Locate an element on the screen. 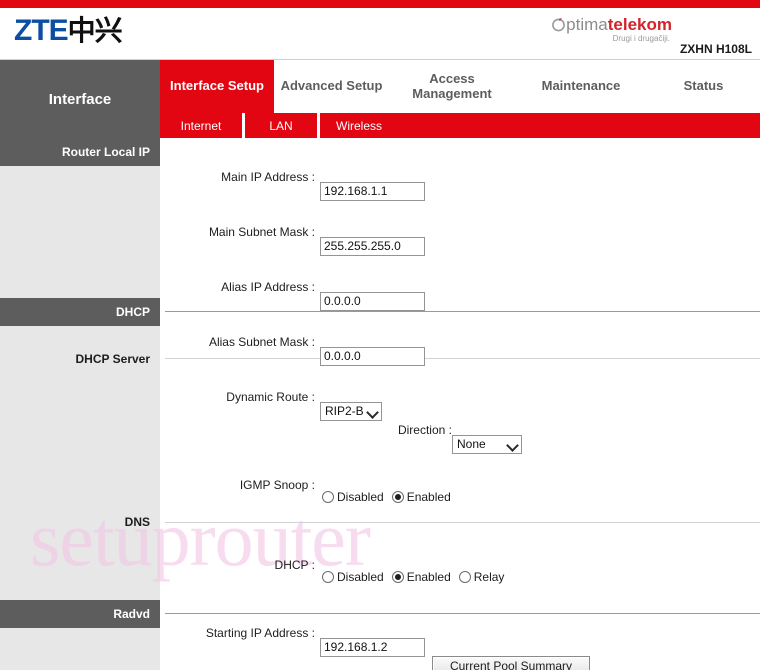 This screenshot has width=760, height=670. tab-status: Status is located at coordinates (703, 86).